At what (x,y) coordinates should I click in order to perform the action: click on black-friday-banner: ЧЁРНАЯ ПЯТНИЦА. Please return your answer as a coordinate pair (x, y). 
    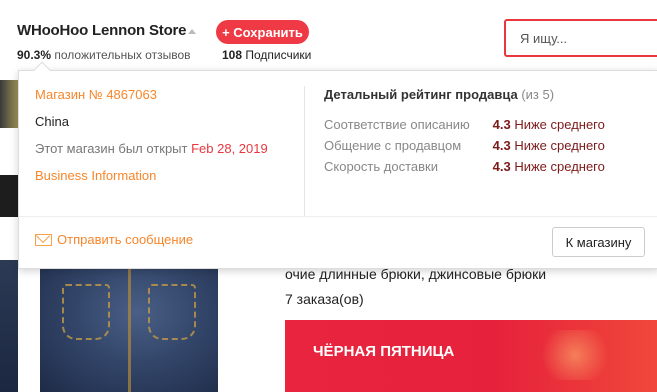
    Looking at the image, I should click on (471, 356).